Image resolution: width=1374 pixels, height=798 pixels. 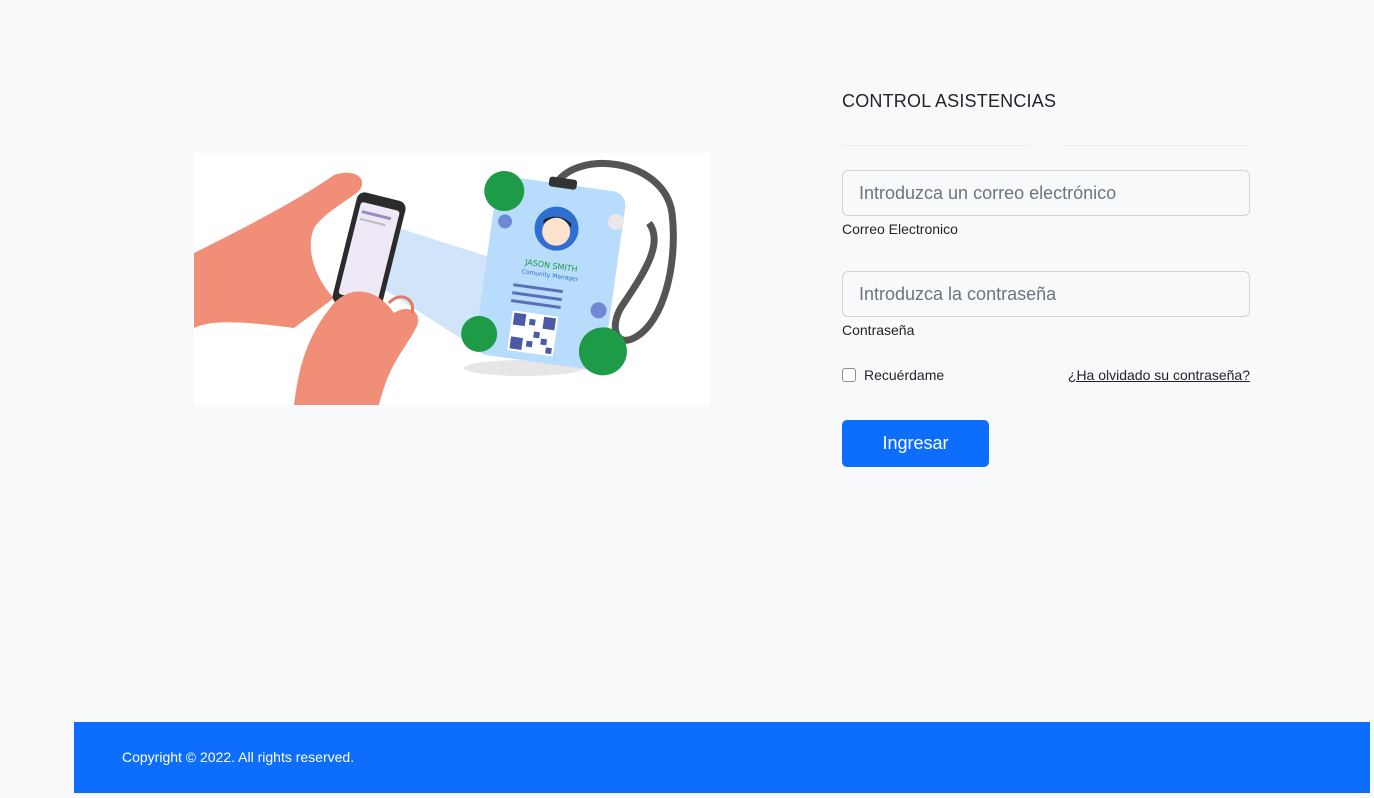 I want to click on divider-left, so click(x=936, y=145).